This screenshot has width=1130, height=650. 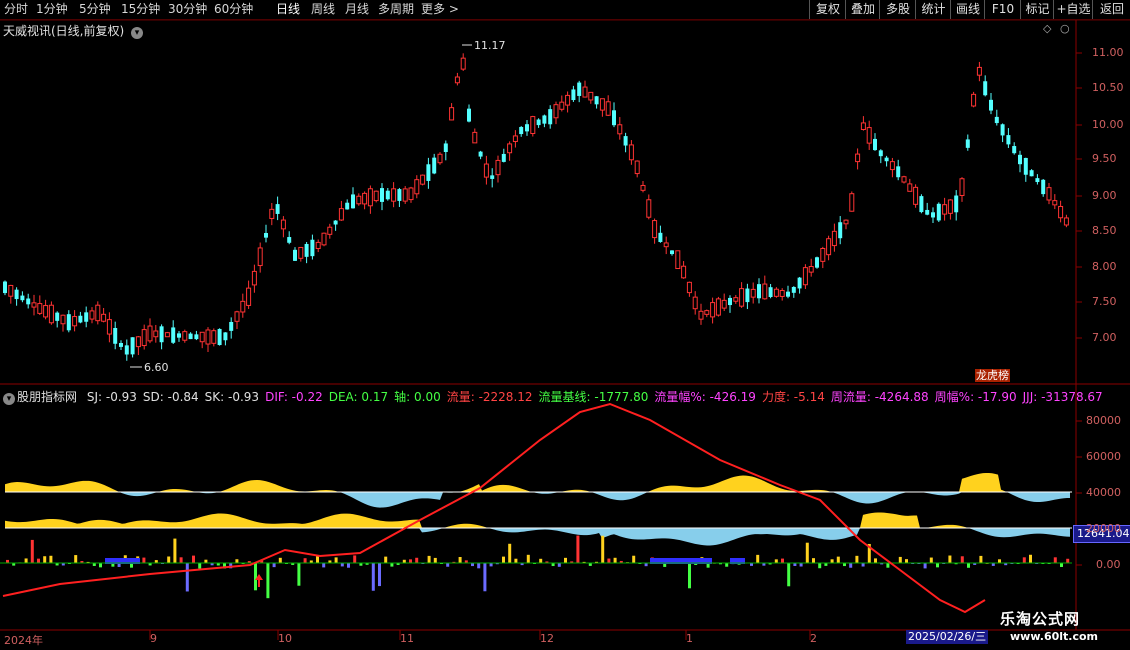 I want to click on indicator-tick-label: 80000, so click(x=1103, y=420).